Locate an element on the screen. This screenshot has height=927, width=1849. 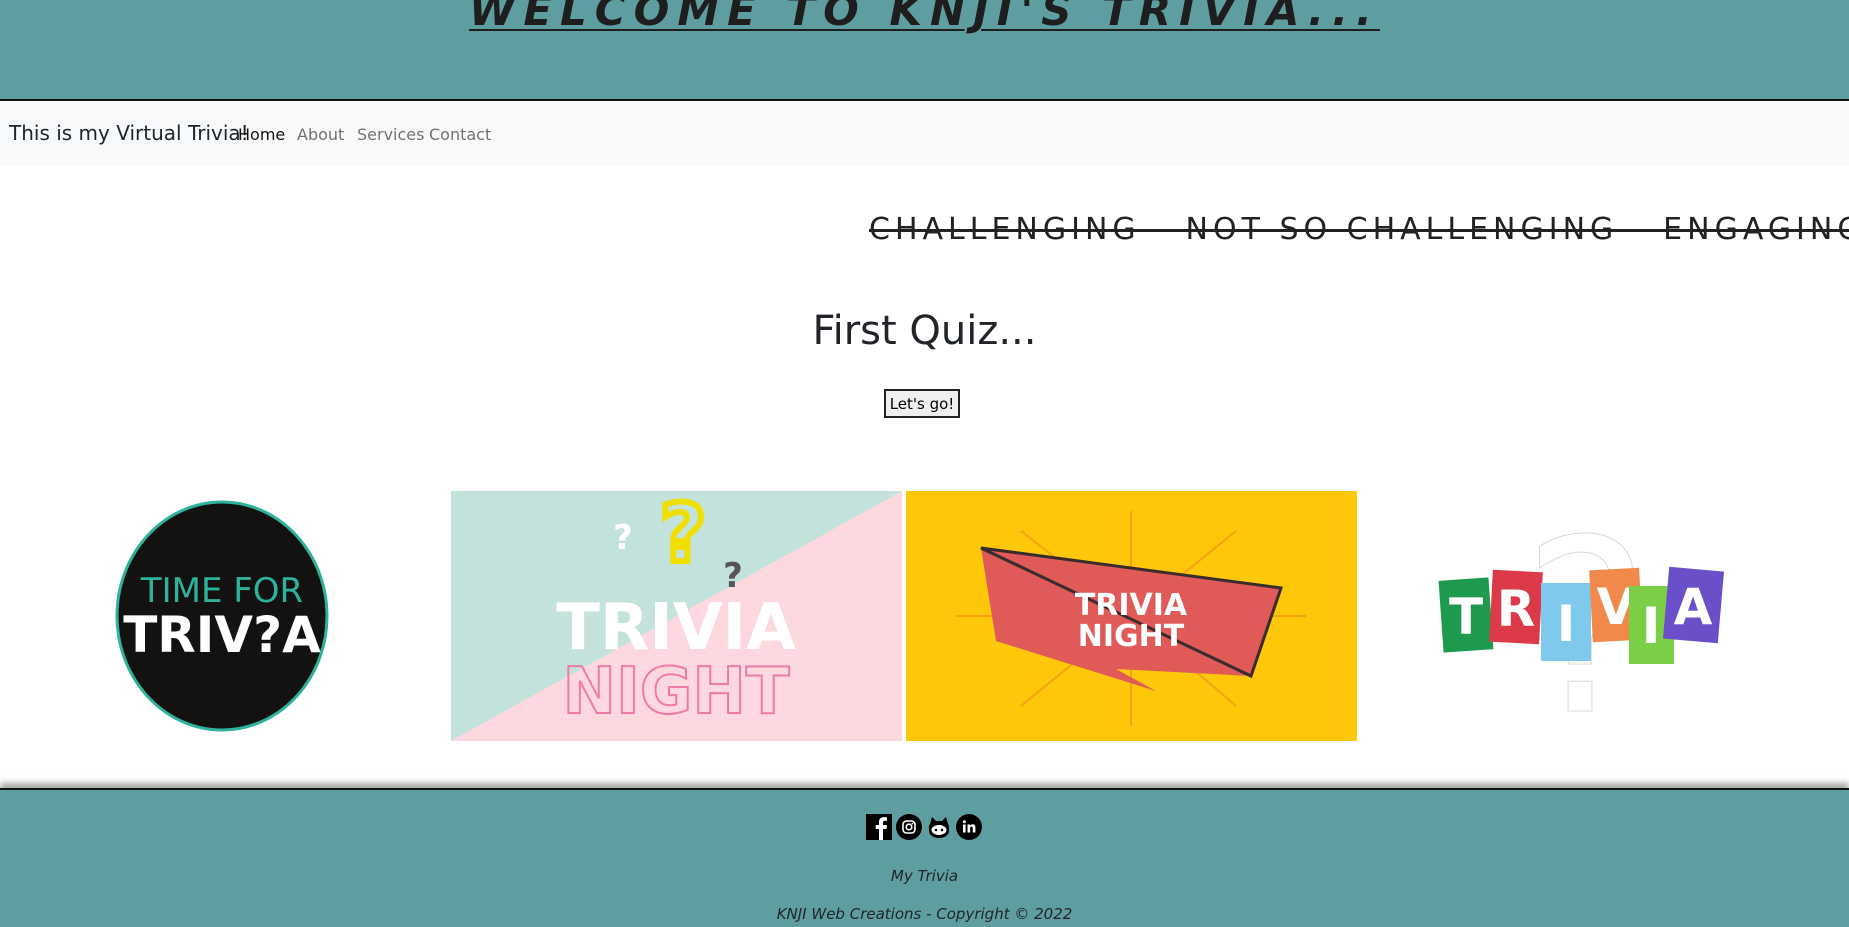
trivia-night-yellow-image: TRIVIA NIGHT is located at coordinates (1131, 616).